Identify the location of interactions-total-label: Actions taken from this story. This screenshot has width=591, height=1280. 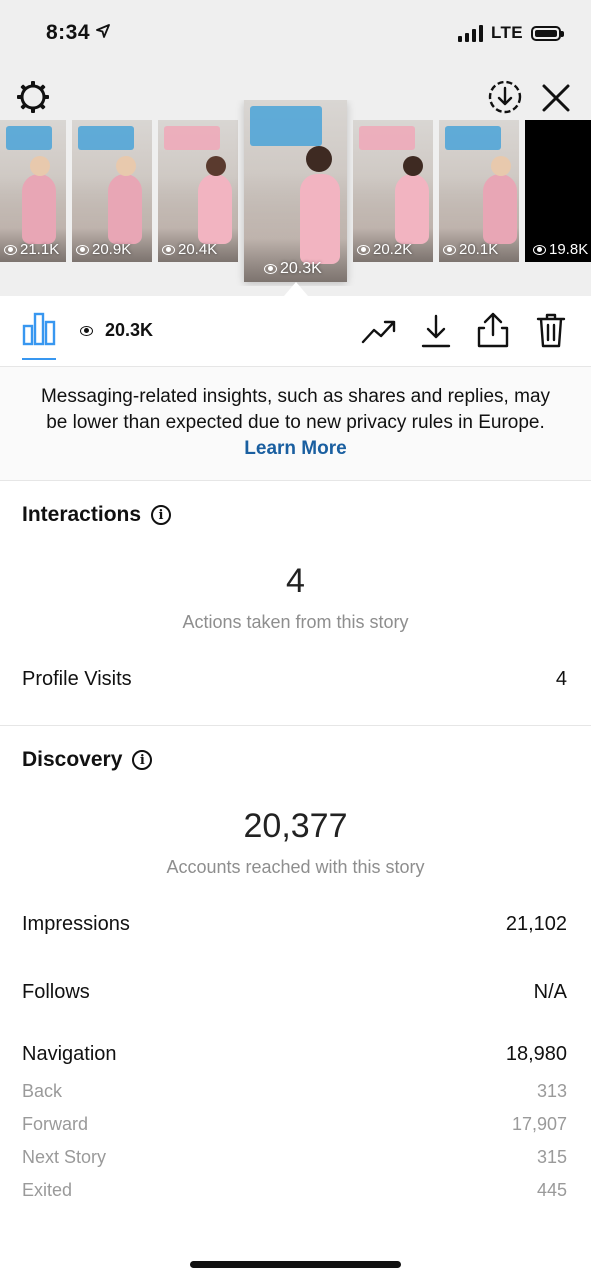
(295, 622).